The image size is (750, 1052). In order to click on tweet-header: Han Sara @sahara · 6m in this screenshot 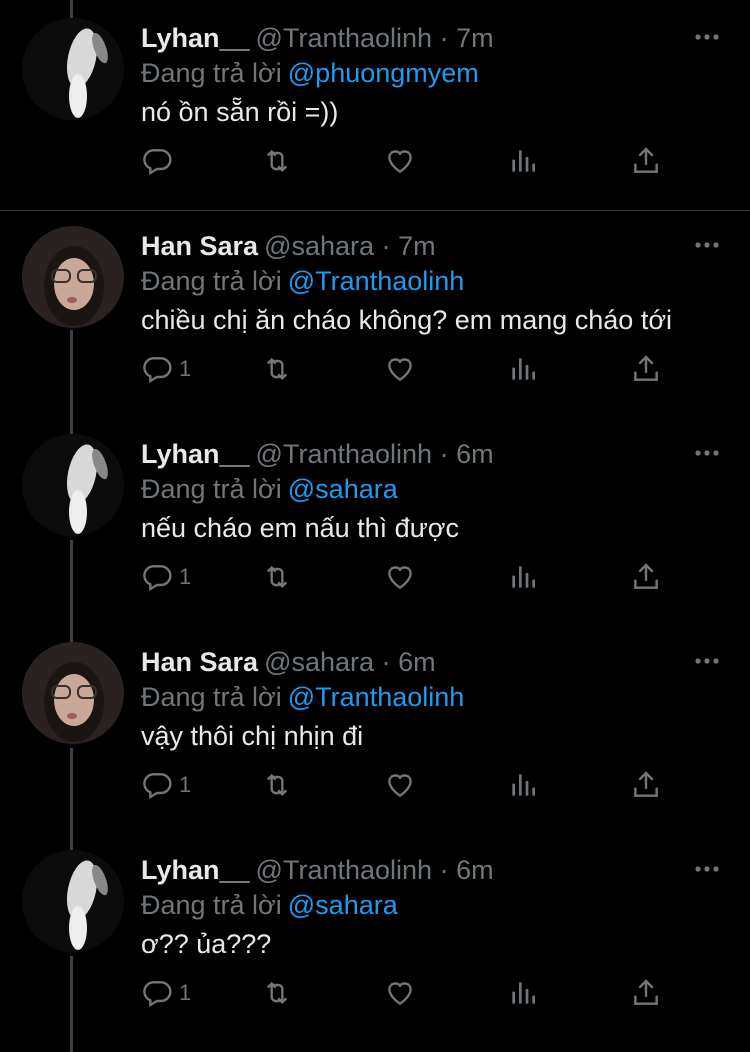, I will do `click(288, 662)`.